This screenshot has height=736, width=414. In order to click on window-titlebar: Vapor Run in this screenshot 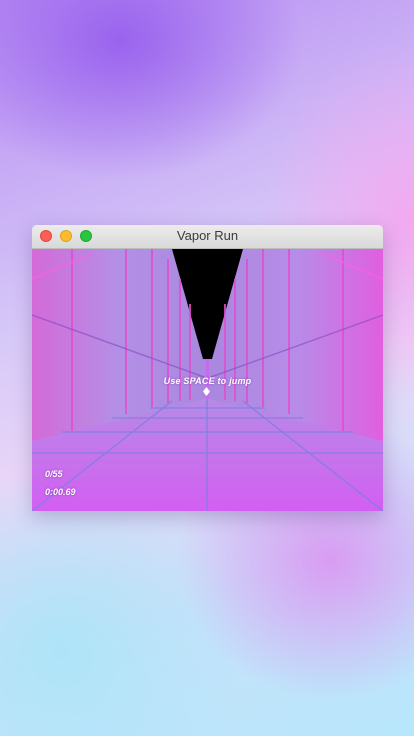, I will do `click(207, 237)`.